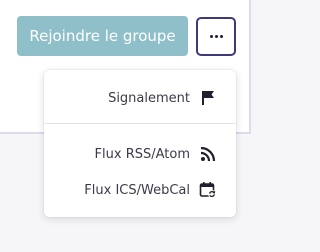 Image resolution: width=320 pixels, height=252 pixels. I want to click on menu-item-report-label: Signalement, so click(149, 98).